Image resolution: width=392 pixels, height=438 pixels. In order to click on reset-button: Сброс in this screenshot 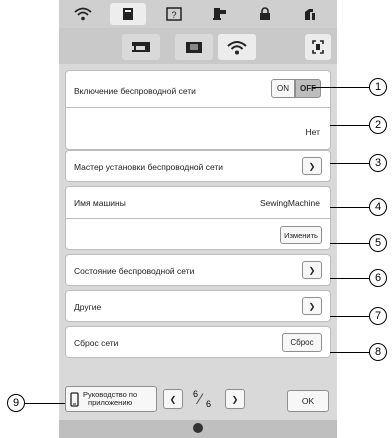, I will do `click(302, 342)`.